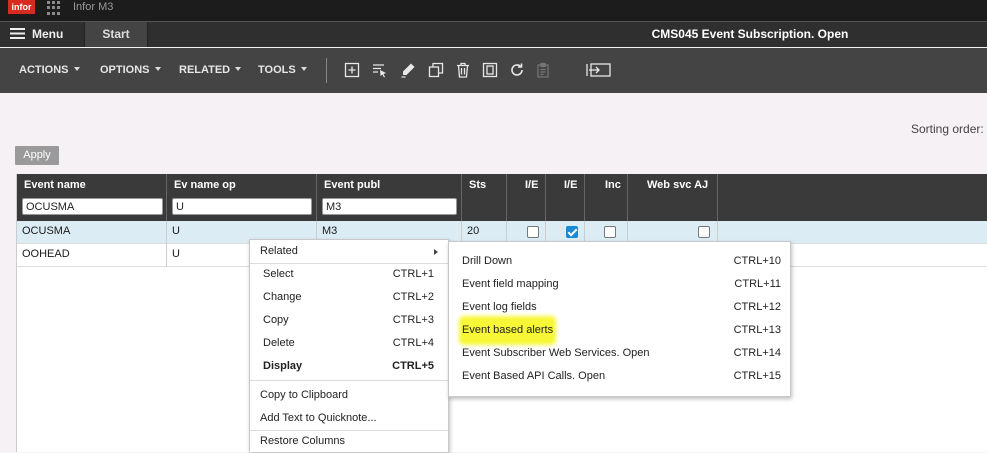 This screenshot has width=987, height=453. Describe the element at coordinates (352, 185) in the screenshot. I see `column-title: Event publ` at that location.